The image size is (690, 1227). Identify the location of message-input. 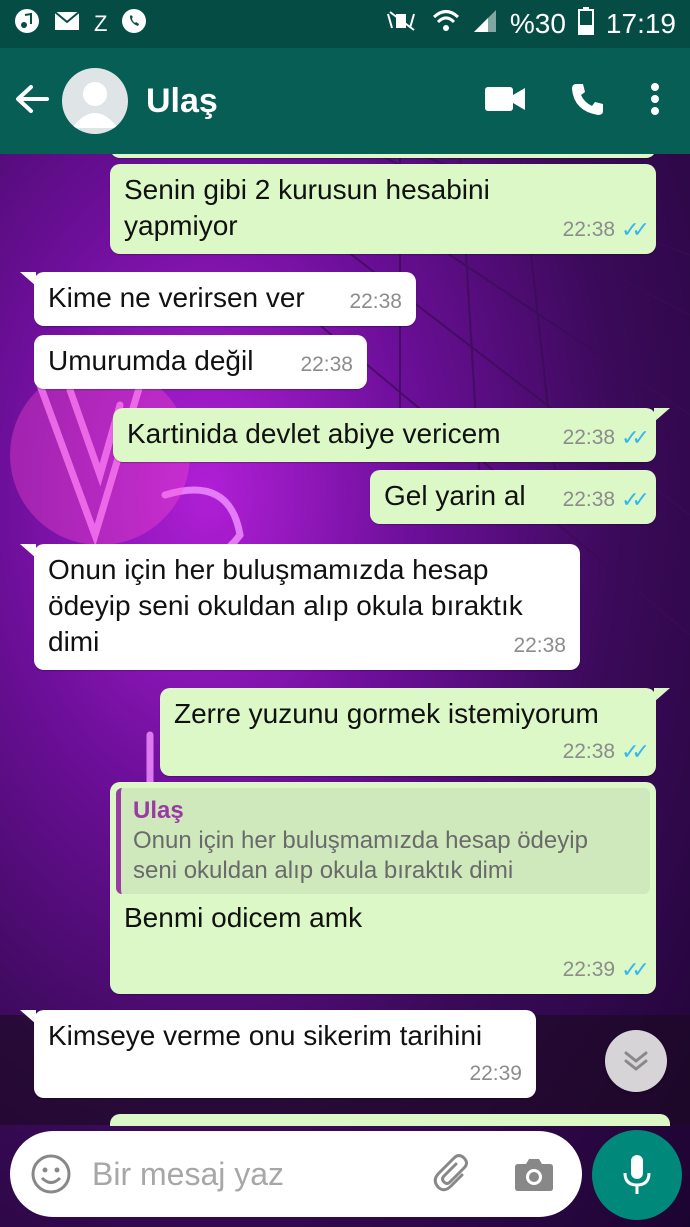
(252, 1174).